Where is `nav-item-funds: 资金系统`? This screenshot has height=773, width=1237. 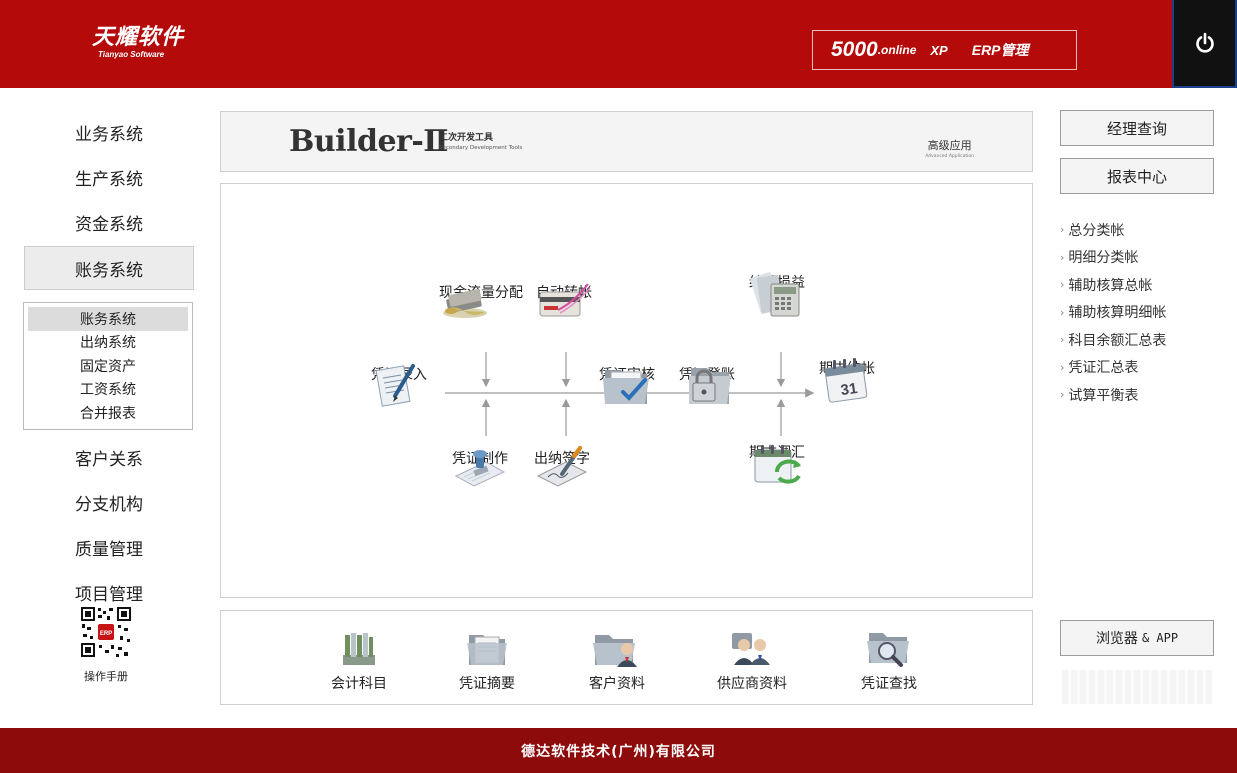 nav-item-funds: 资金系统 is located at coordinates (109, 222).